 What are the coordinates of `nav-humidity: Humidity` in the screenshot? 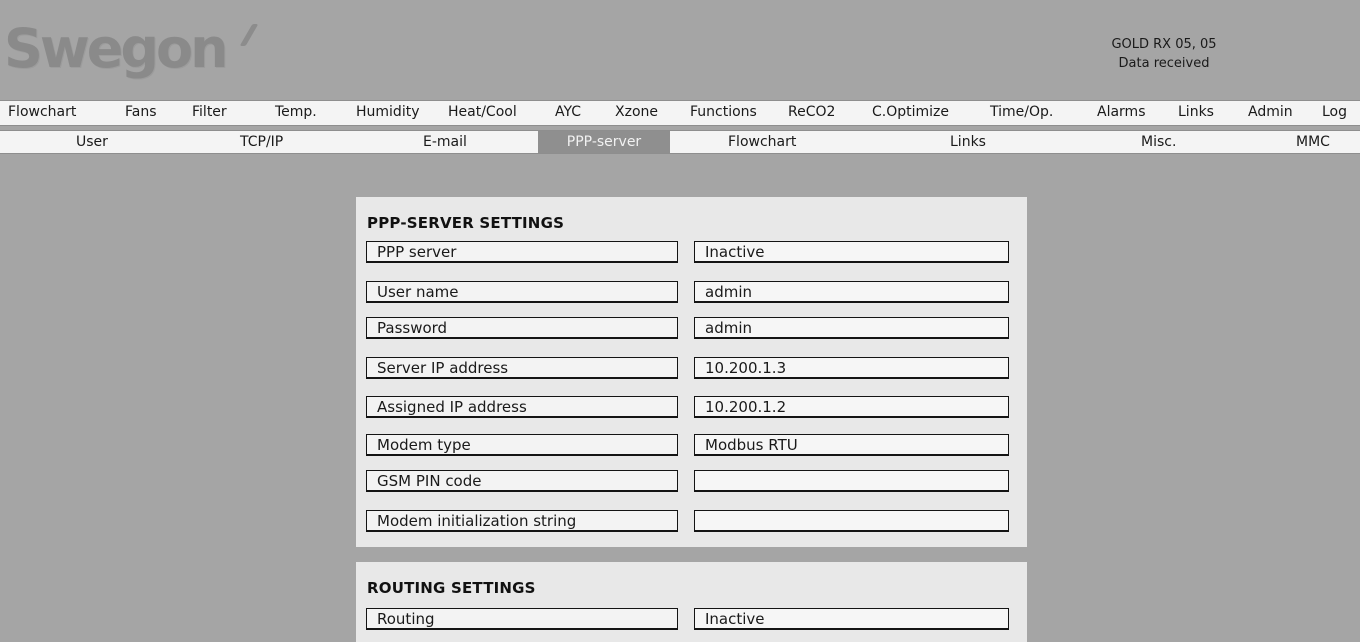 It's located at (387, 112).